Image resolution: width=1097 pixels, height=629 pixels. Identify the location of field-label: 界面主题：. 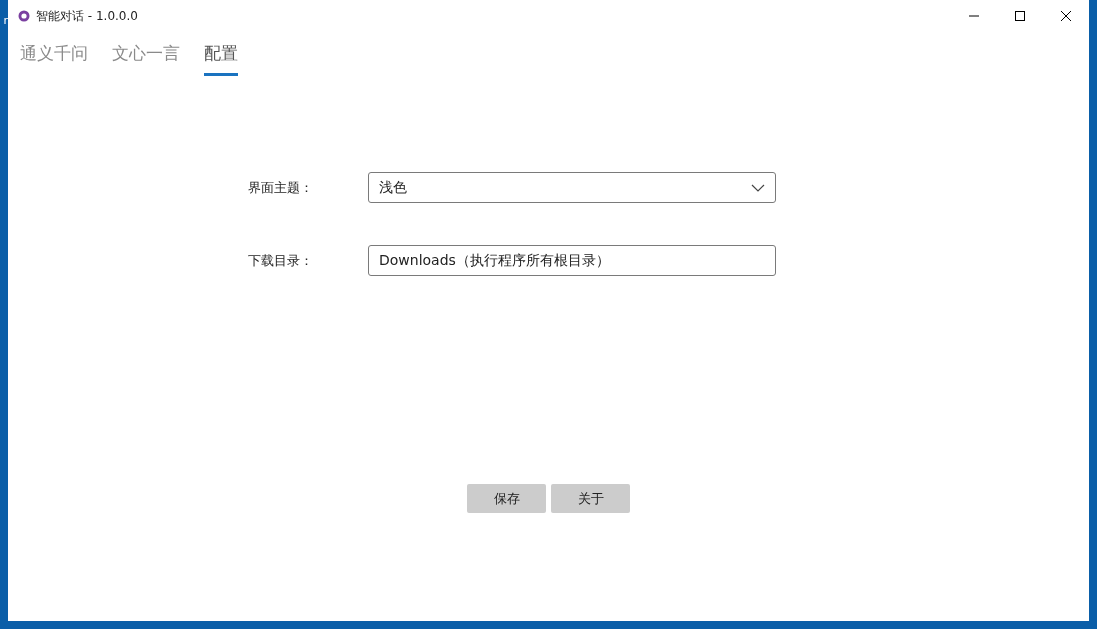
(281, 187).